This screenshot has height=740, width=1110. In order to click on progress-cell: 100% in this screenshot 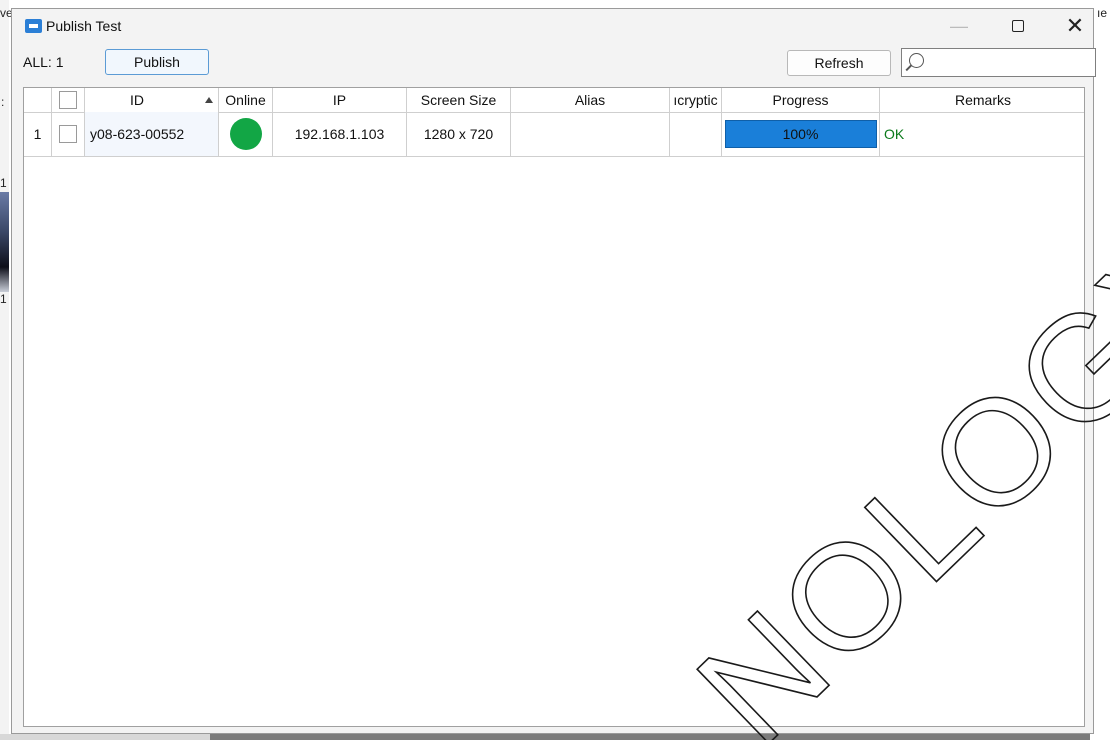, I will do `click(801, 134)`.